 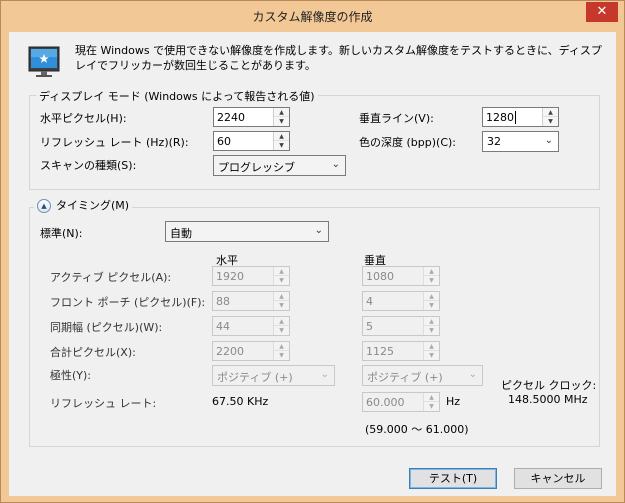 What do you see at coordinates (453, 401) in the screenshot?
I see `vertical-refresh-unit: Hz` at bounding box center [453, 401].